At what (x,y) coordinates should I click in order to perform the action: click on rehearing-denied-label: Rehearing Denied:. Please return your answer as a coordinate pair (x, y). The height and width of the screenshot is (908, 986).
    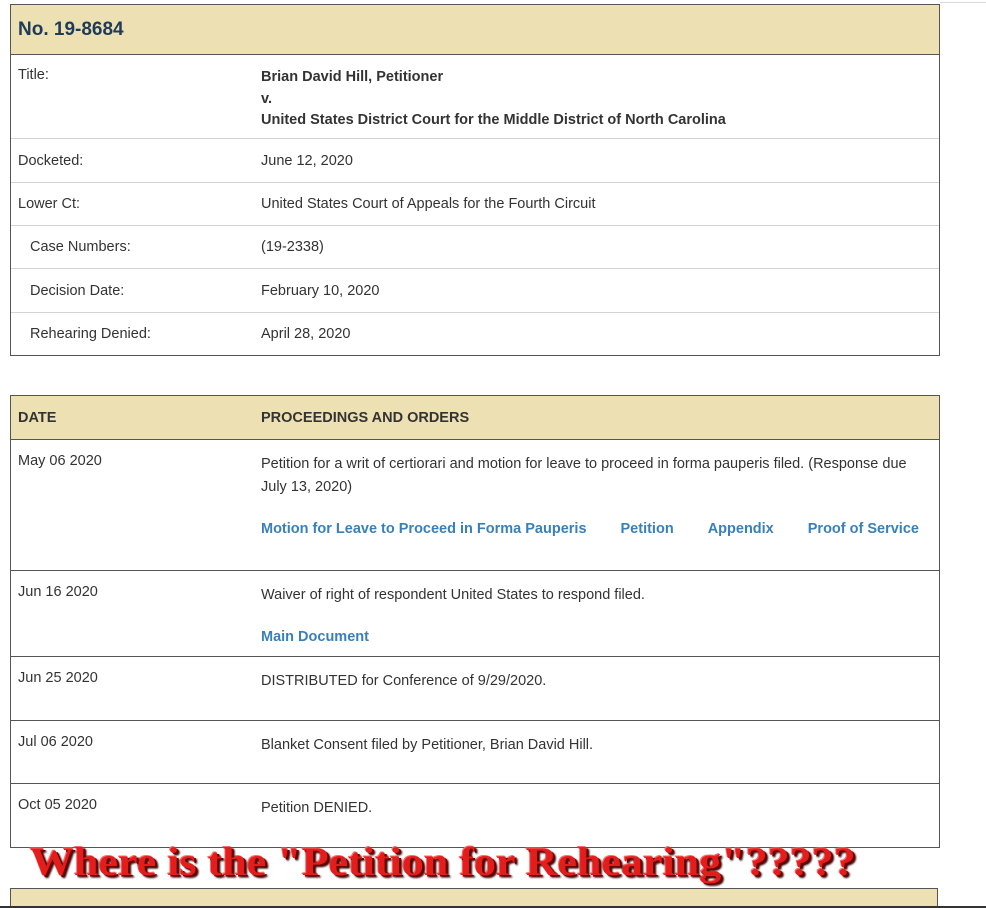
    Looking at the image, I should click on (90, 334).